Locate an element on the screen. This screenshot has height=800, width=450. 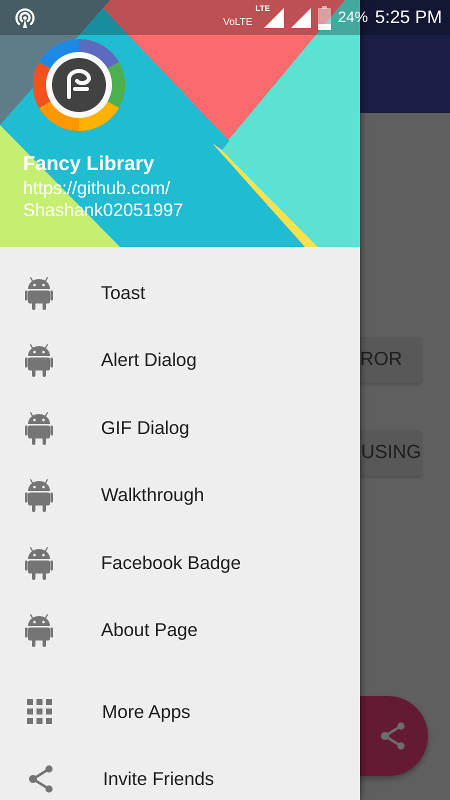
menu-item: Facebook Badge is located at coordinates (180, 562).